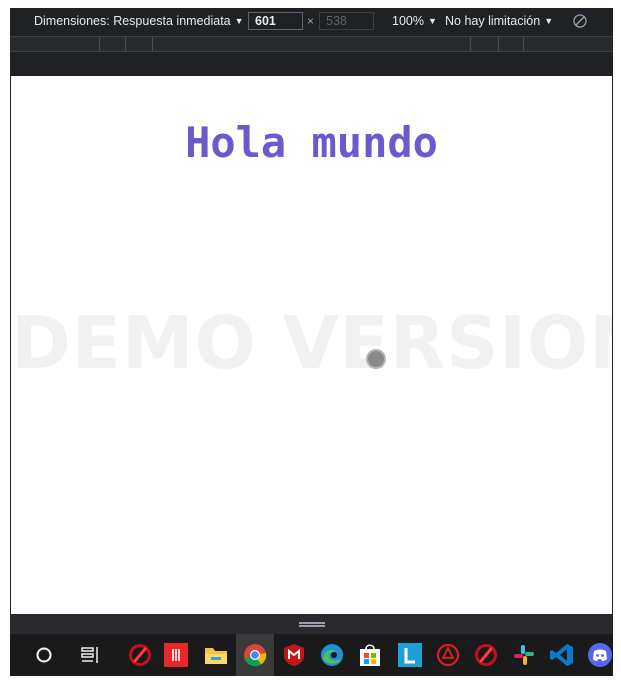 The width and height of the screenshot is (621, 681). I want to click on demo-watermark: DEMO VERSION, so click(311, 343).